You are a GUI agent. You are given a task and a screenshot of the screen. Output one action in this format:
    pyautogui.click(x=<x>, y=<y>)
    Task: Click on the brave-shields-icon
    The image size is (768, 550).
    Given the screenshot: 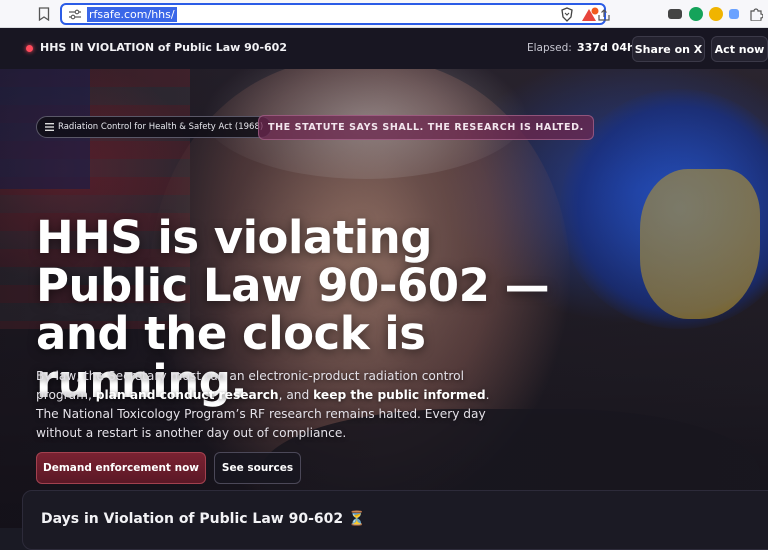 What is the action you would take?
    pyautogui.click(x=567, y=14)
    